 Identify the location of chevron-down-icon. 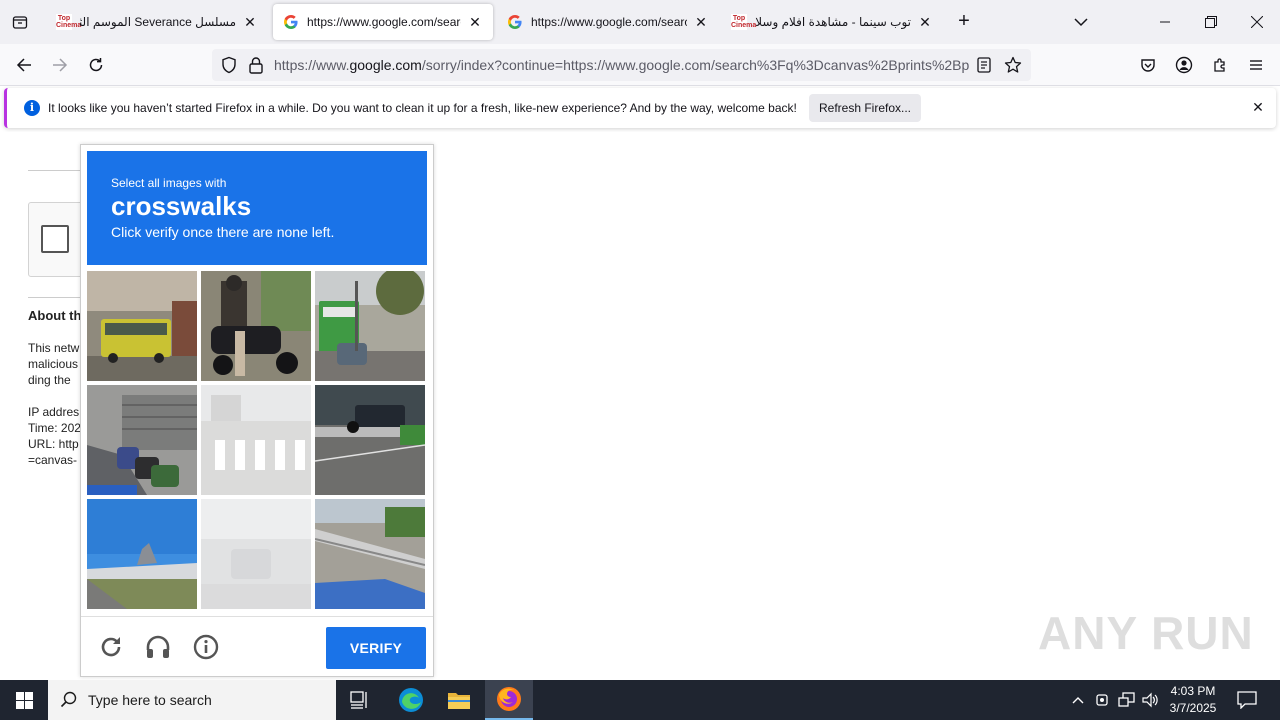
(1081, 22).